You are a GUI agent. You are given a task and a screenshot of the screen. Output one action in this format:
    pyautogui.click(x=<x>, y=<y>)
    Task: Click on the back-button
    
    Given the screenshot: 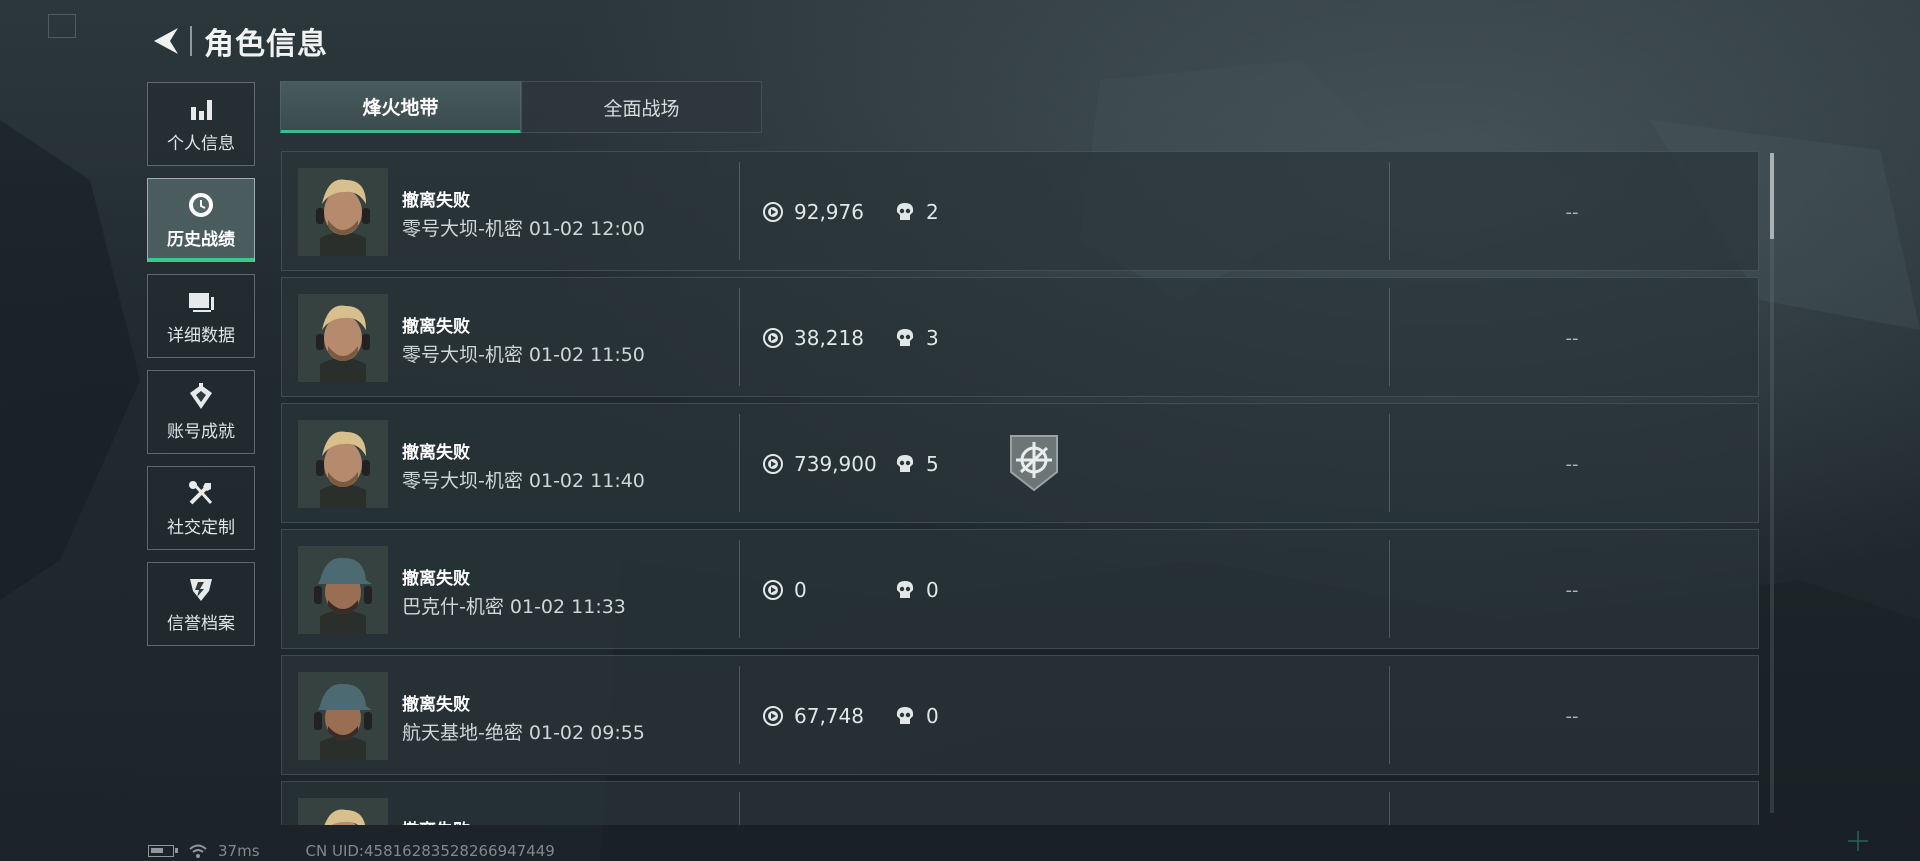 What is the action you would take?
    pyautogui.click(x=165, y=41)
    